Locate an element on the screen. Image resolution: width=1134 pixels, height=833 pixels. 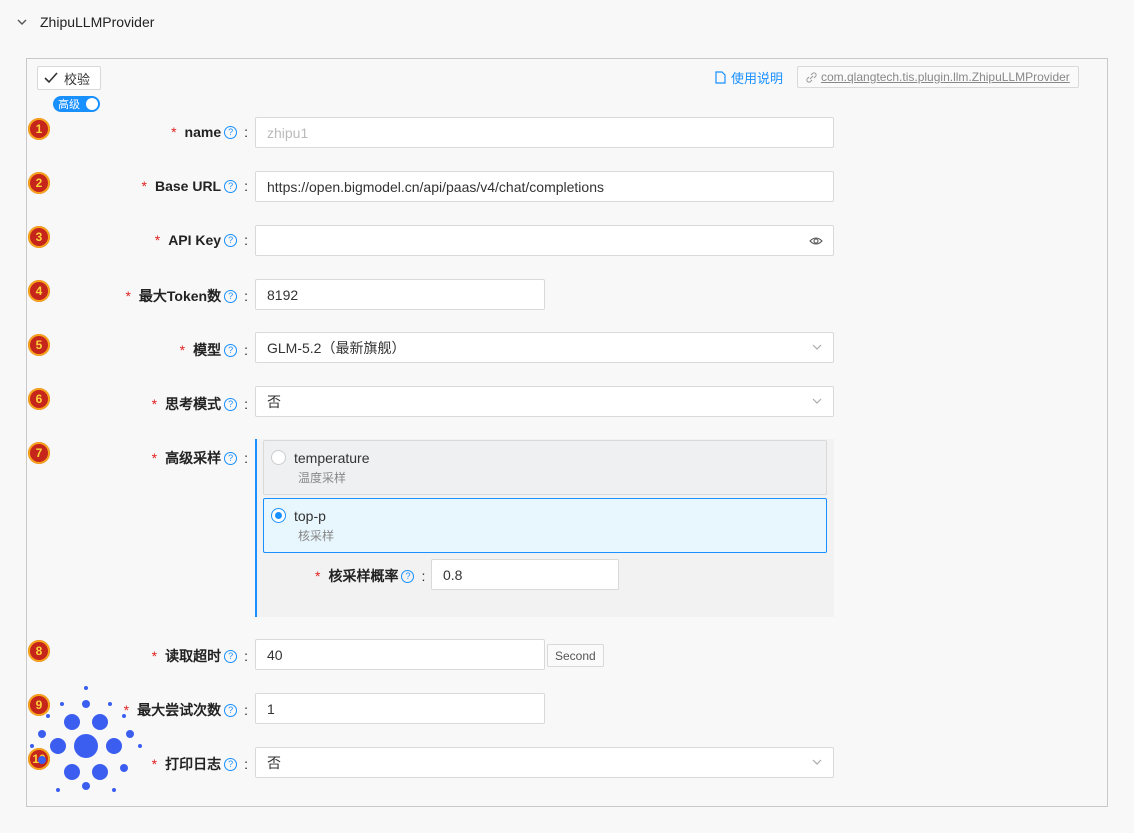
step-badge-5: 5 is located at coordinates (39, 345).